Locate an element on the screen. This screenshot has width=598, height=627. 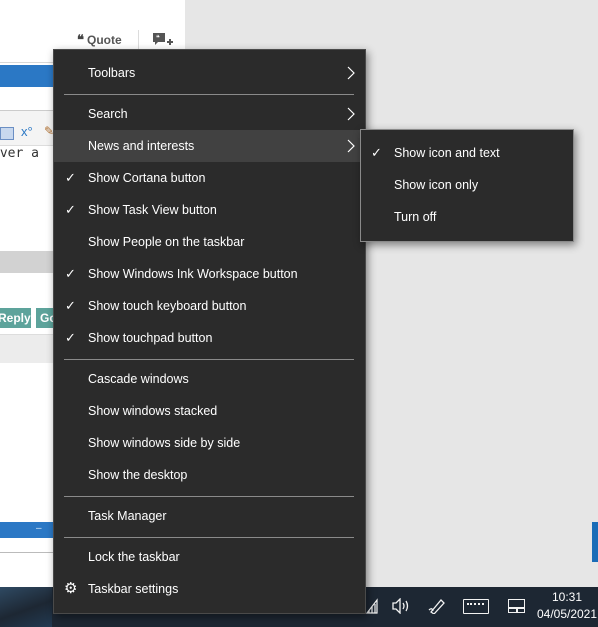
forum-footer-strip: – is located at coordinates (30, 530).